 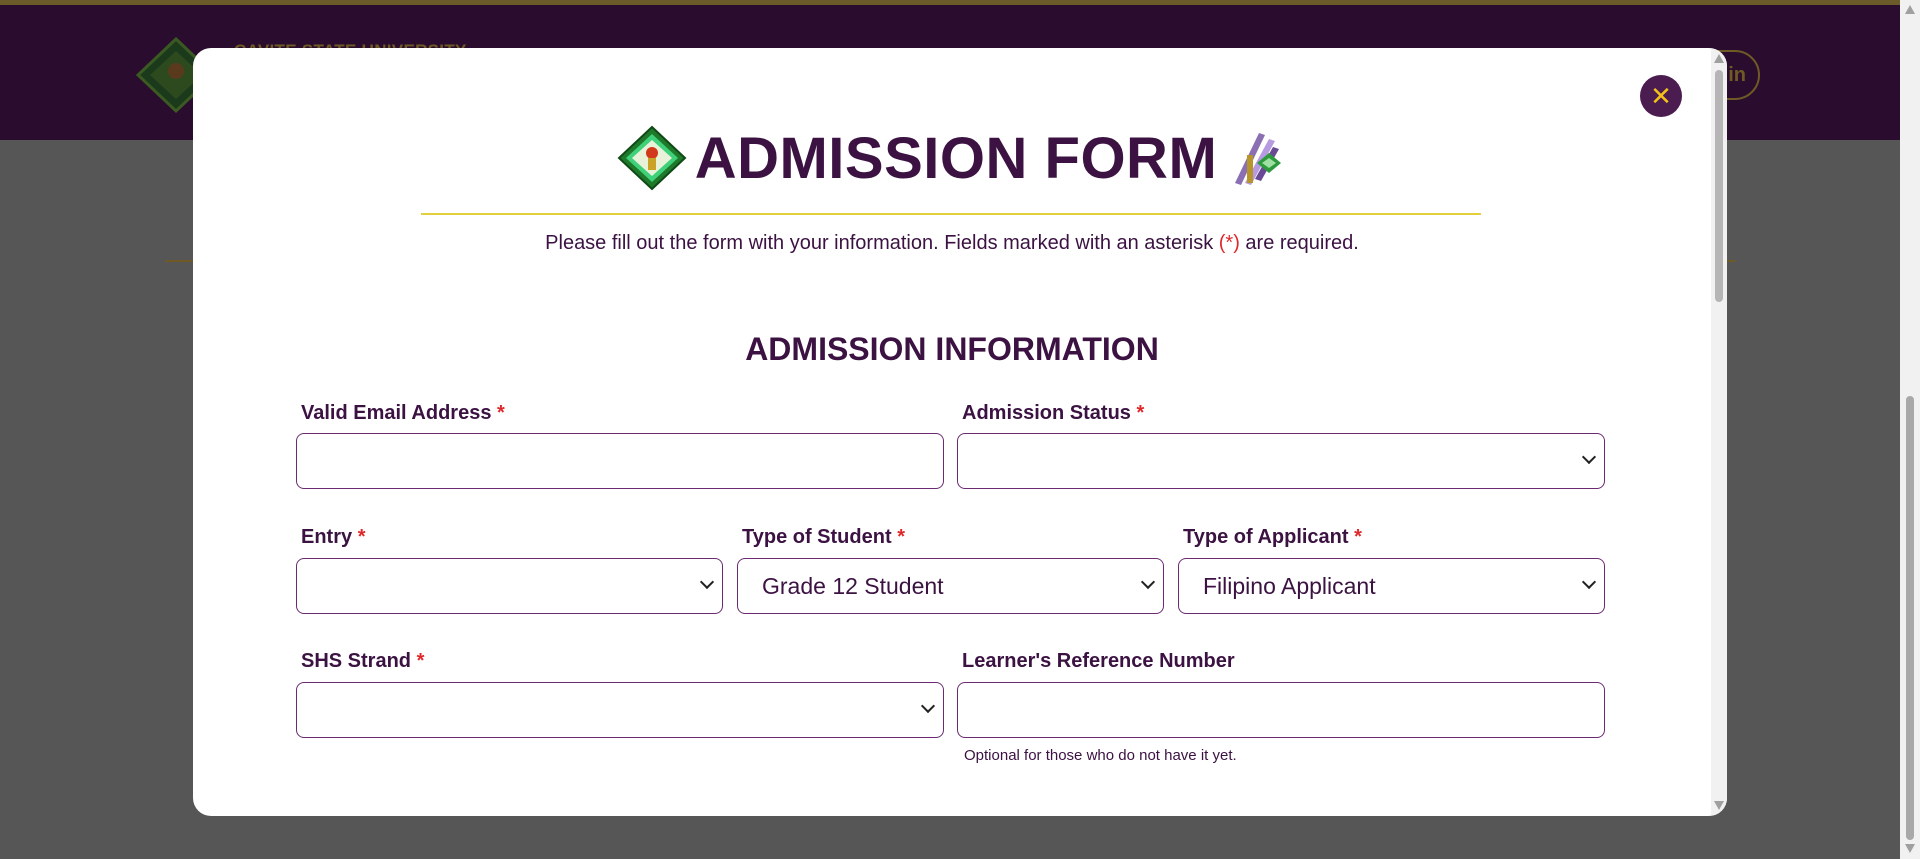 I want to click on email-label: Valid Email Address *, so click(x=403, y=413).